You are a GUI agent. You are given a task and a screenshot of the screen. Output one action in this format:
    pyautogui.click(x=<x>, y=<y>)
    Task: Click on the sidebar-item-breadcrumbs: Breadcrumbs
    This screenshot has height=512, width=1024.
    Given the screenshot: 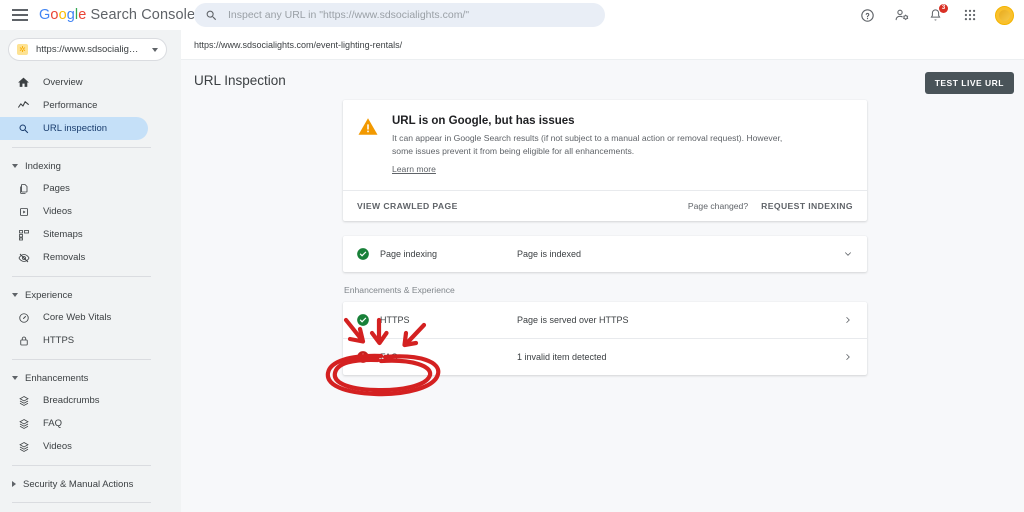 What is the action you would take?
    pyautogui.click(x=74, y=400)
    